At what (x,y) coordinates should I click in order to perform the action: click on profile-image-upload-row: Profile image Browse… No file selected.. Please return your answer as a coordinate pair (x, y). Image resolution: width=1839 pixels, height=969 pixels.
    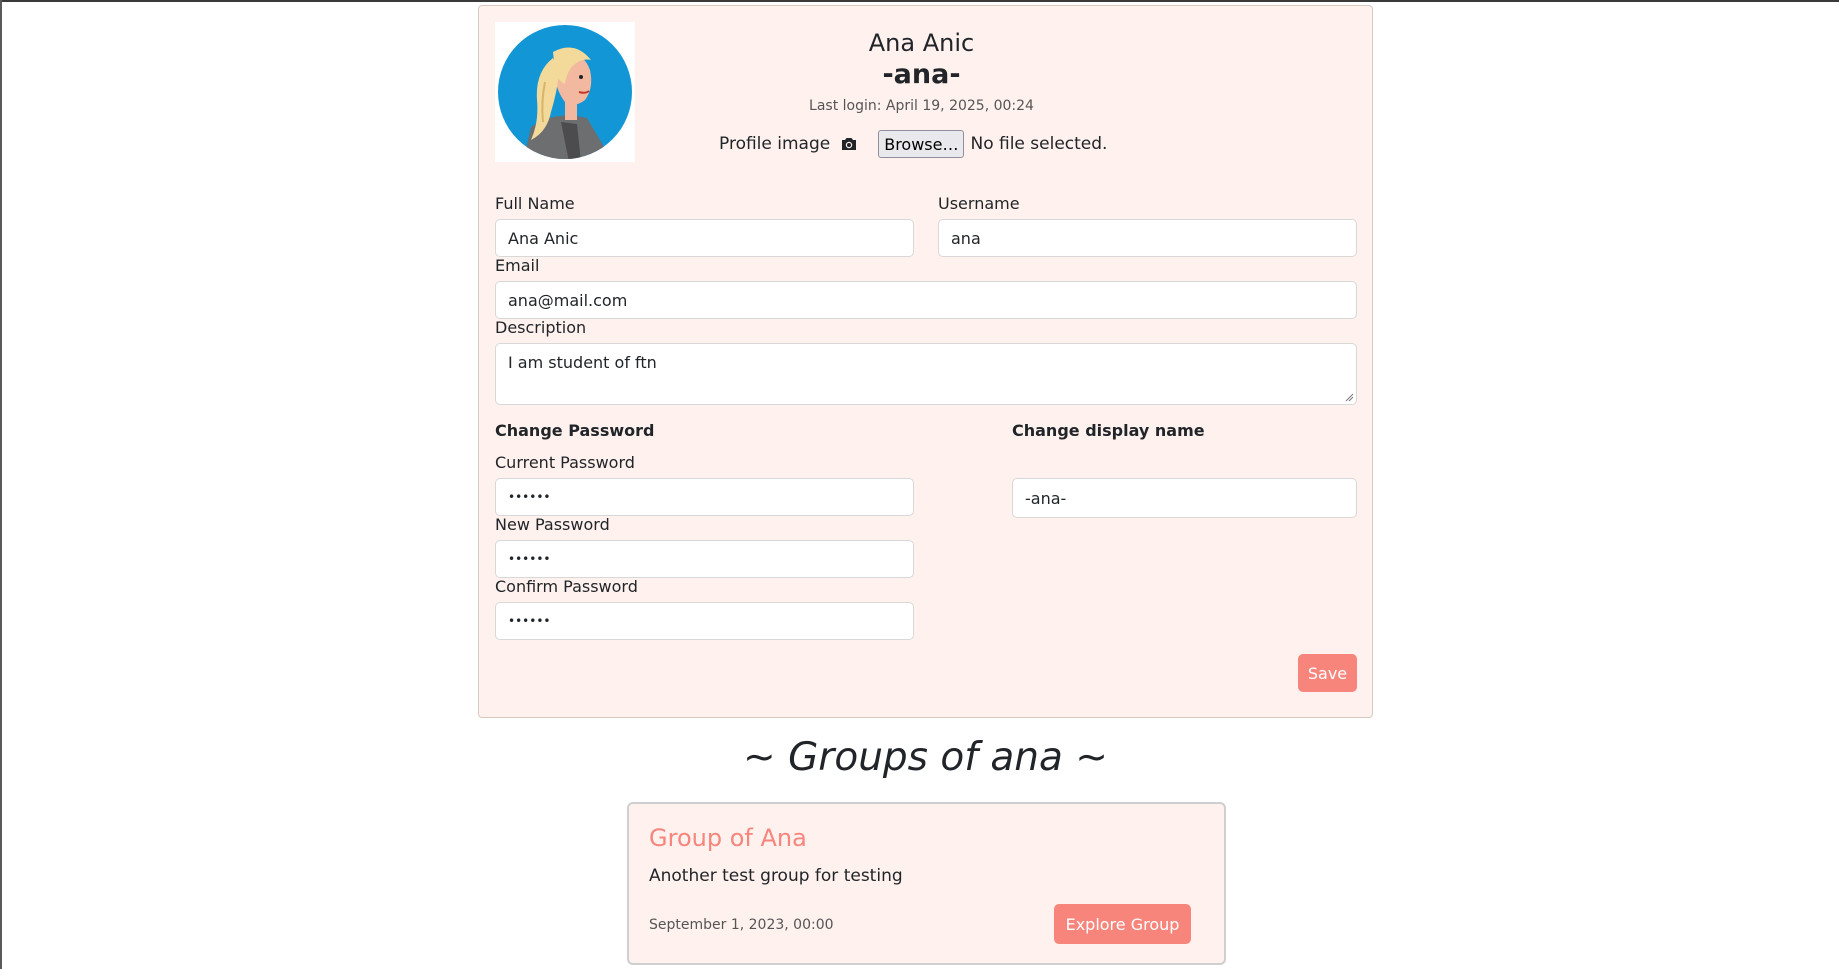
    Looking at the image, I should click on (913, 144).